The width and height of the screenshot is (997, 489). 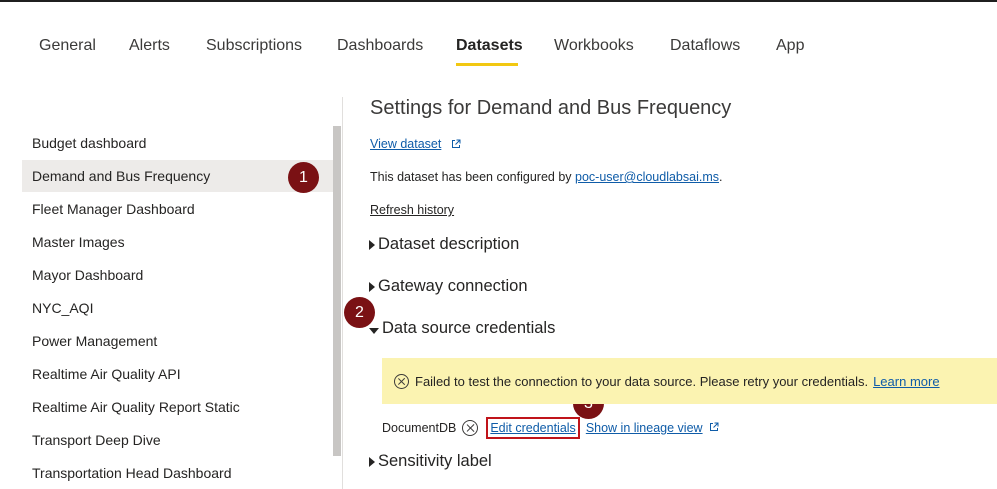 I want to click on dataset-item-transport-deep-dive: Transport Deep Dive, so click(x=177, y=440).